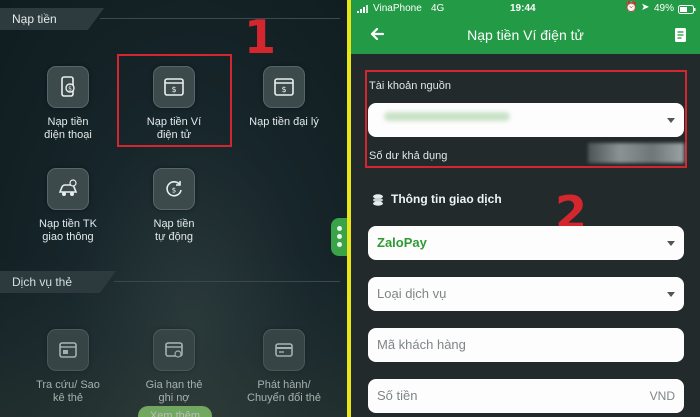  I want to click on amount-input: Số tiền VND, so click(526, 396).